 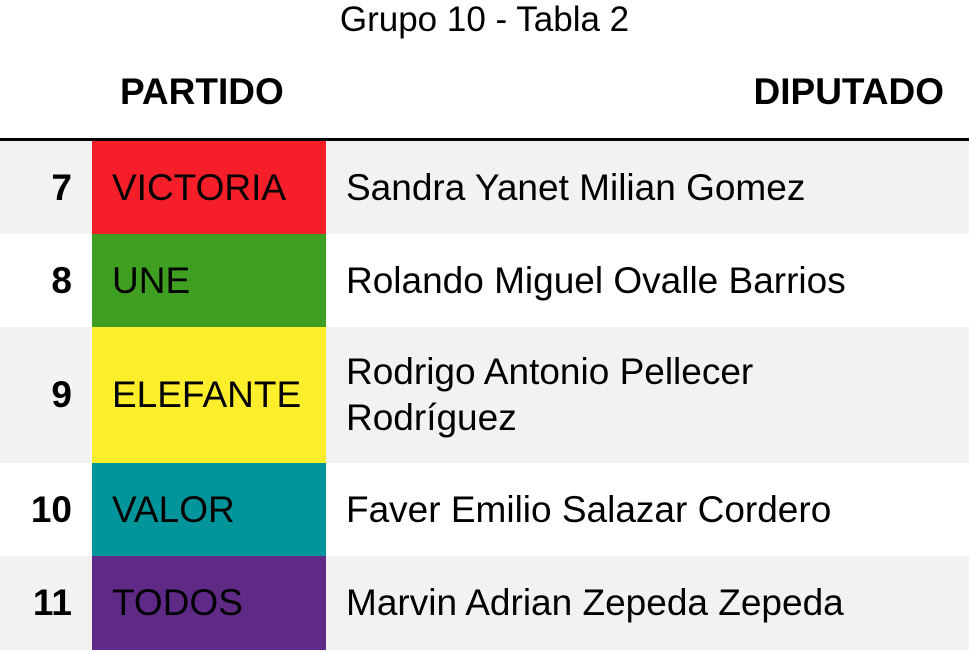 What do you see at coordinates (52, 602) in the screenshot?
I see `row-number: 11` at bounding box center [52, 602].